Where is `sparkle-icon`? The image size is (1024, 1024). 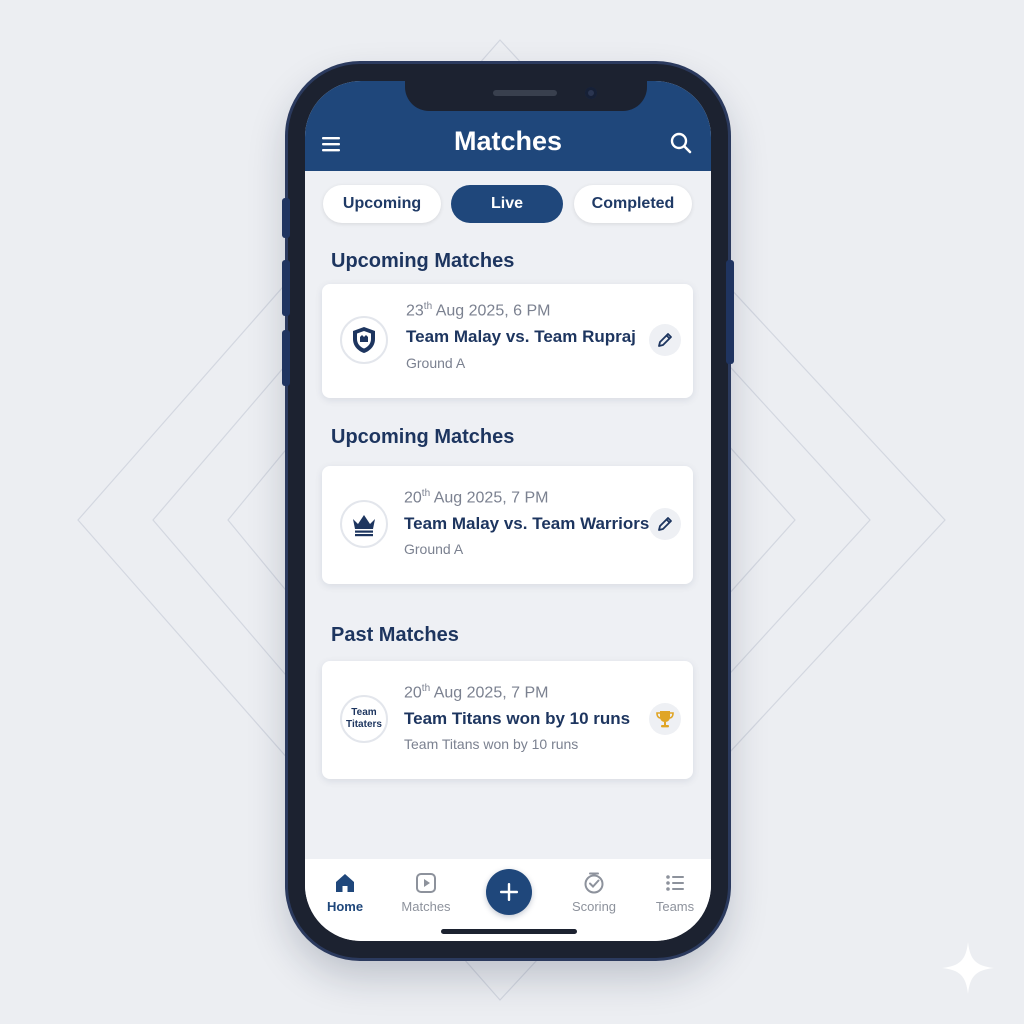
sparkle-icon is located at coordinates (968, 968).